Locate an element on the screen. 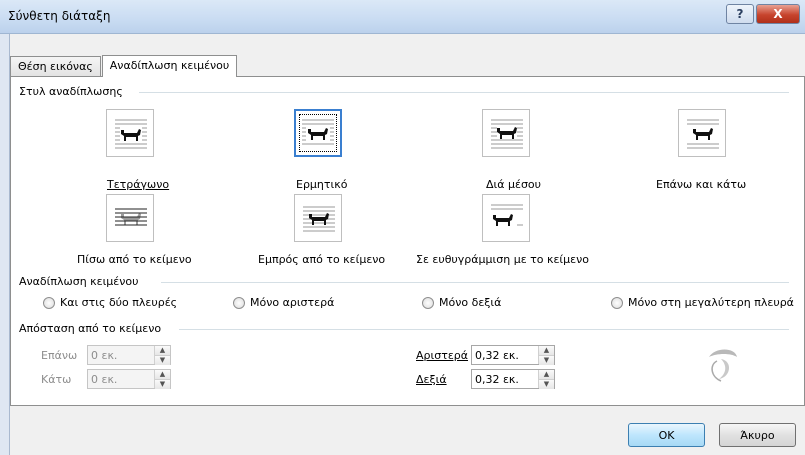 The image size is (805, 455). distance-bottom-spinner: 0 εκ. ▲ ▼ is located at coordinates (129, 379).